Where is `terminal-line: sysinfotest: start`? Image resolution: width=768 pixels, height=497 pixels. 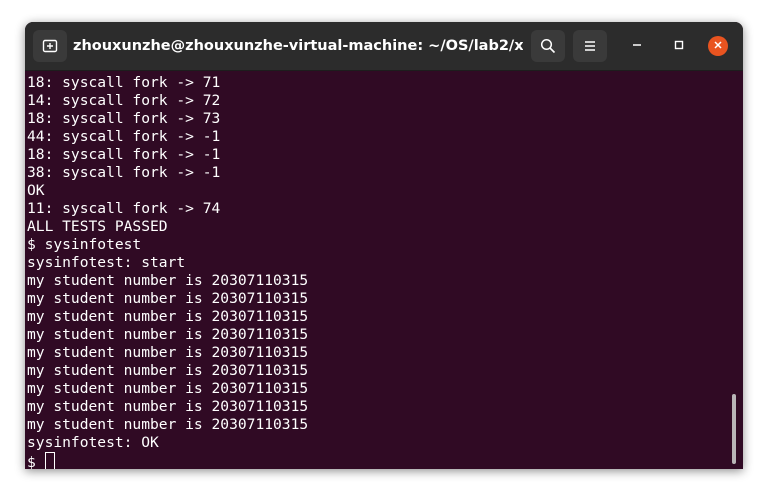
terminal-line: sysinfotest: start is located at coordinates (106, 262).